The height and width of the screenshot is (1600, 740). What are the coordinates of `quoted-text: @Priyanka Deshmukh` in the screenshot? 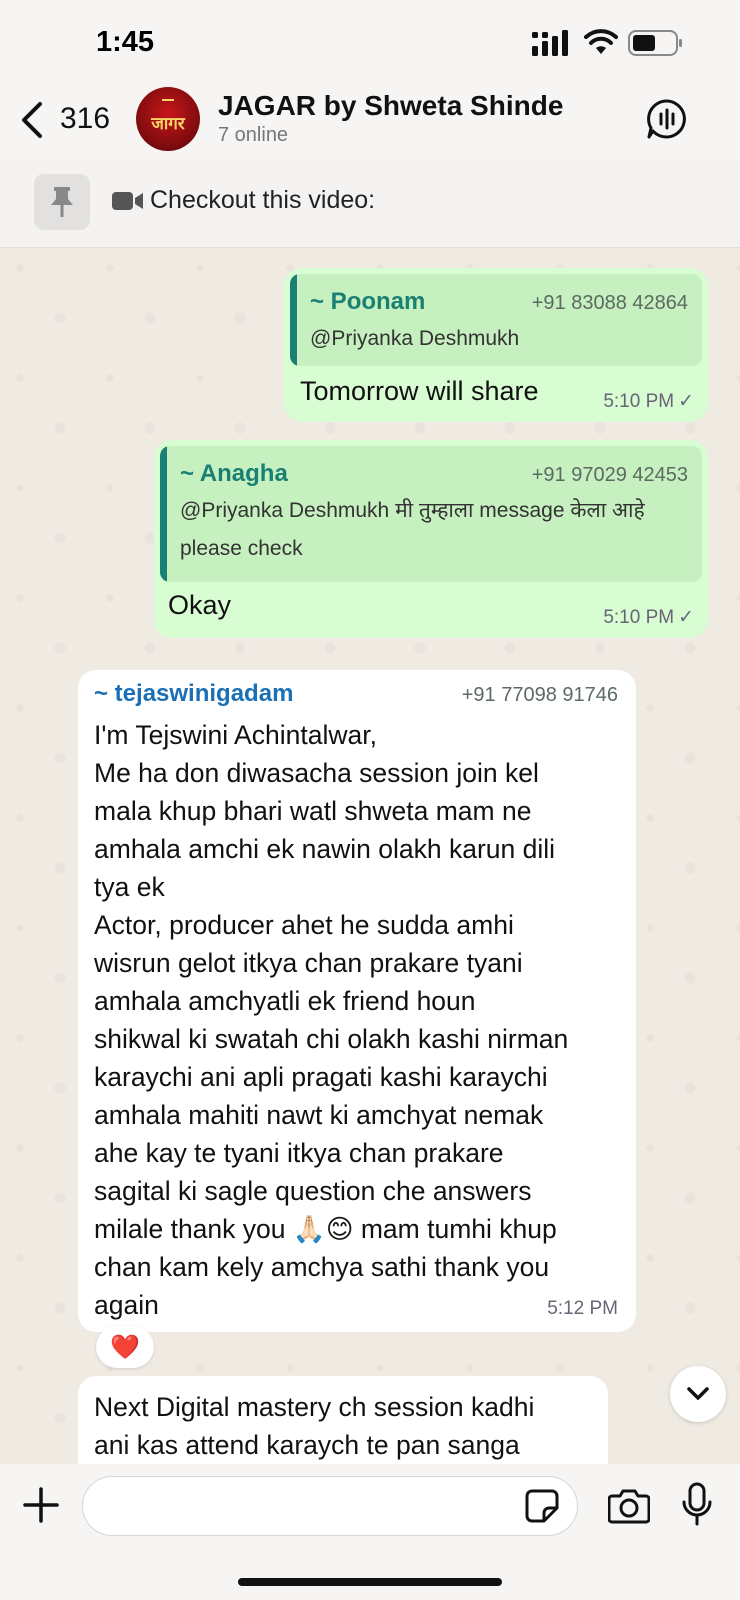 It's located at (415, 338).